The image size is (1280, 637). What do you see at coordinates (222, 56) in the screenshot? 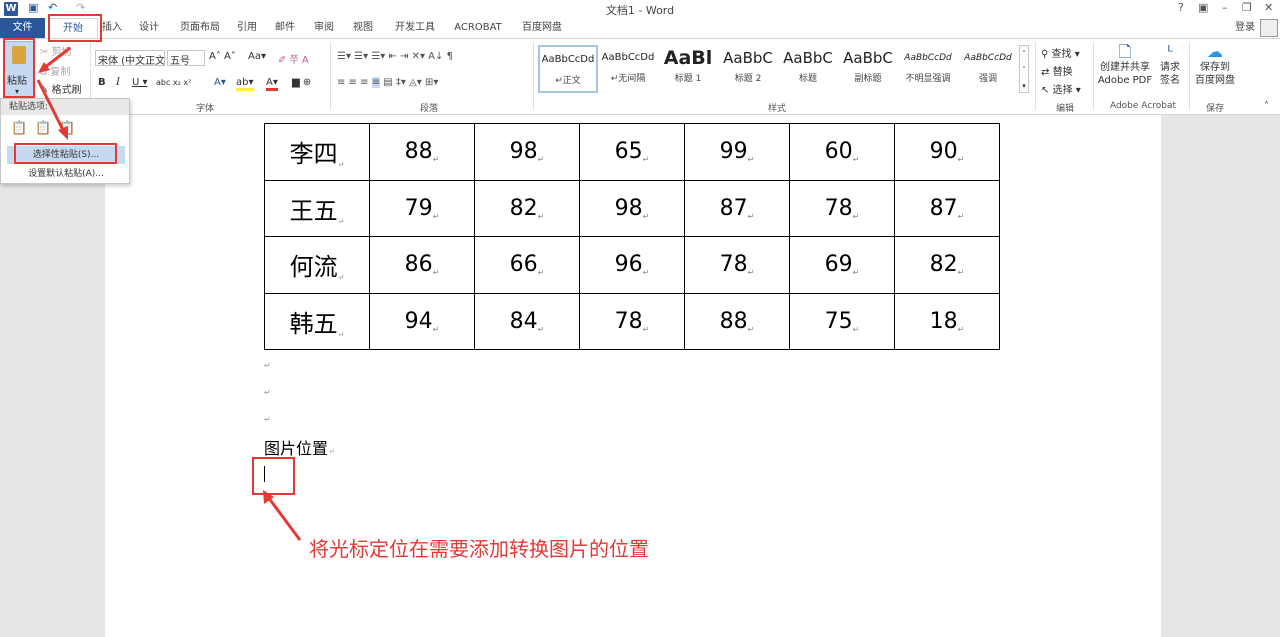
I see `grow-font-icon: A˄ A˅` at bounding box center [222, 56].